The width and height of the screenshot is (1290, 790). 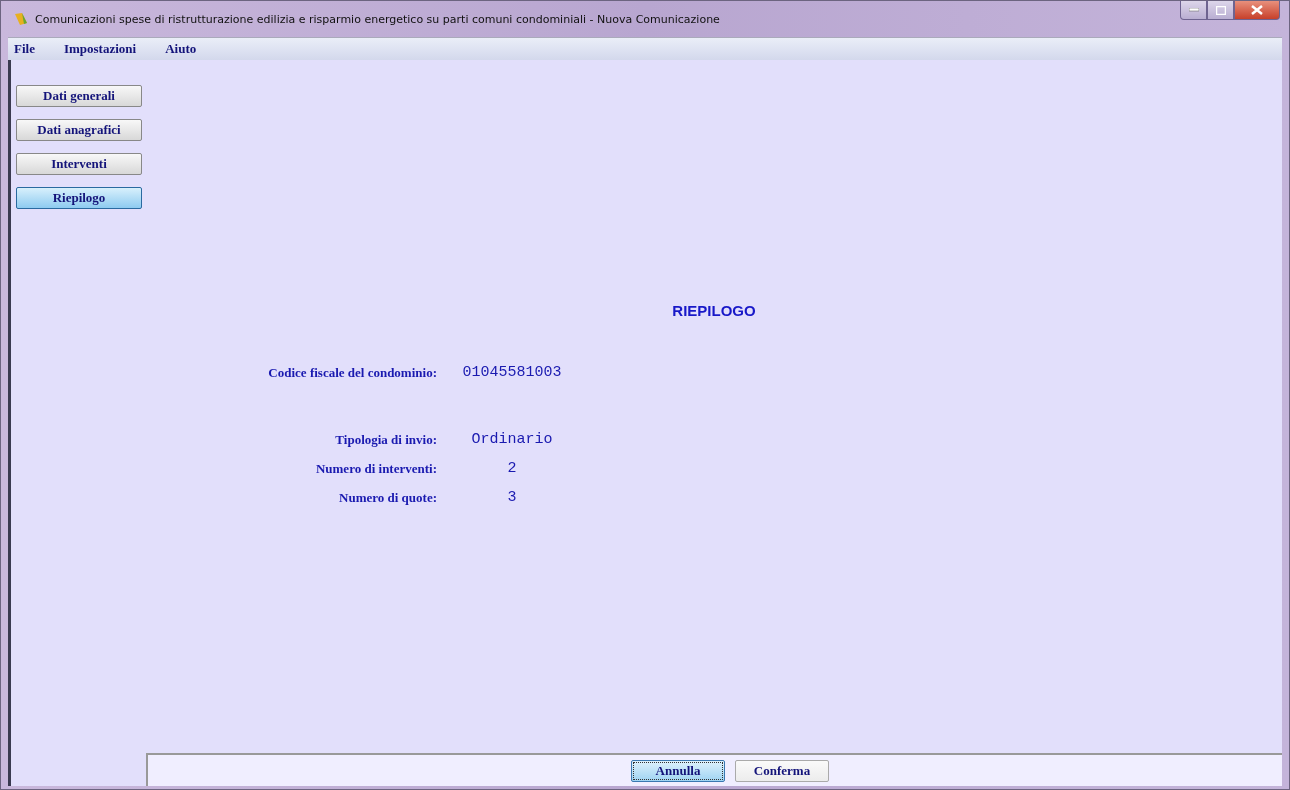 I want to click on dialog-button: Annulla, so click(x=678, y=770).